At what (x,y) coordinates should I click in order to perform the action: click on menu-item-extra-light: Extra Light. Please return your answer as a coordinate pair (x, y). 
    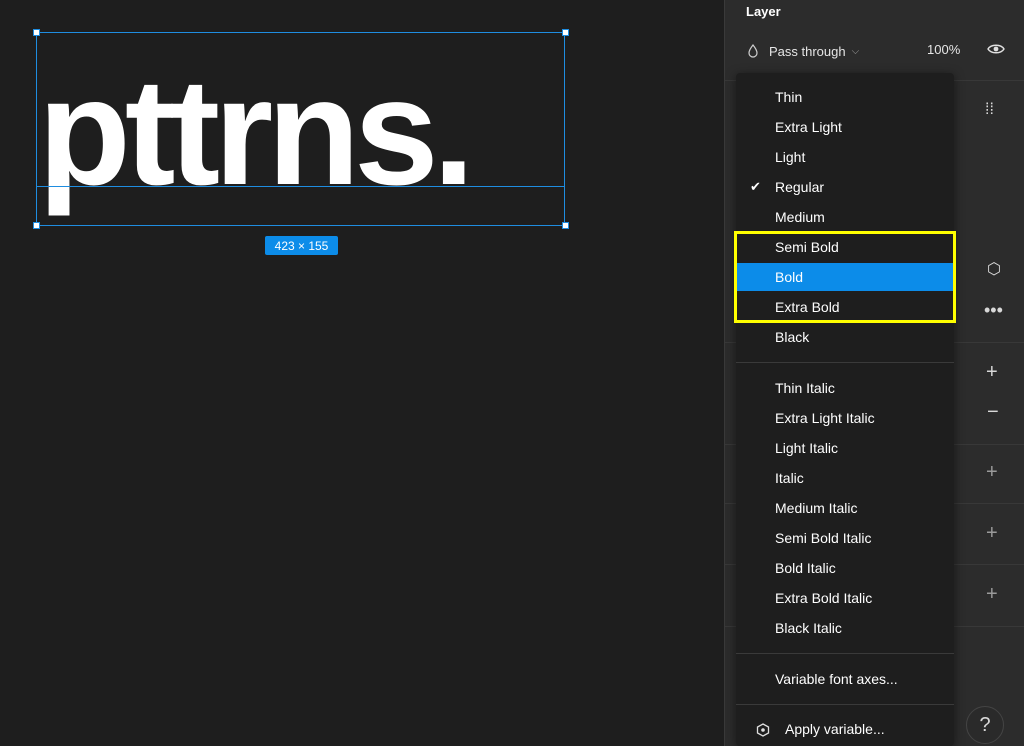
    Looking at the image, I should click on (845, 127).